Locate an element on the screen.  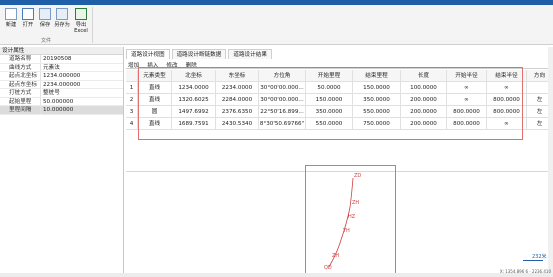
status-coordinates: X: 1354.896 6 · 2236.410 is located at coordinates (525, 271).